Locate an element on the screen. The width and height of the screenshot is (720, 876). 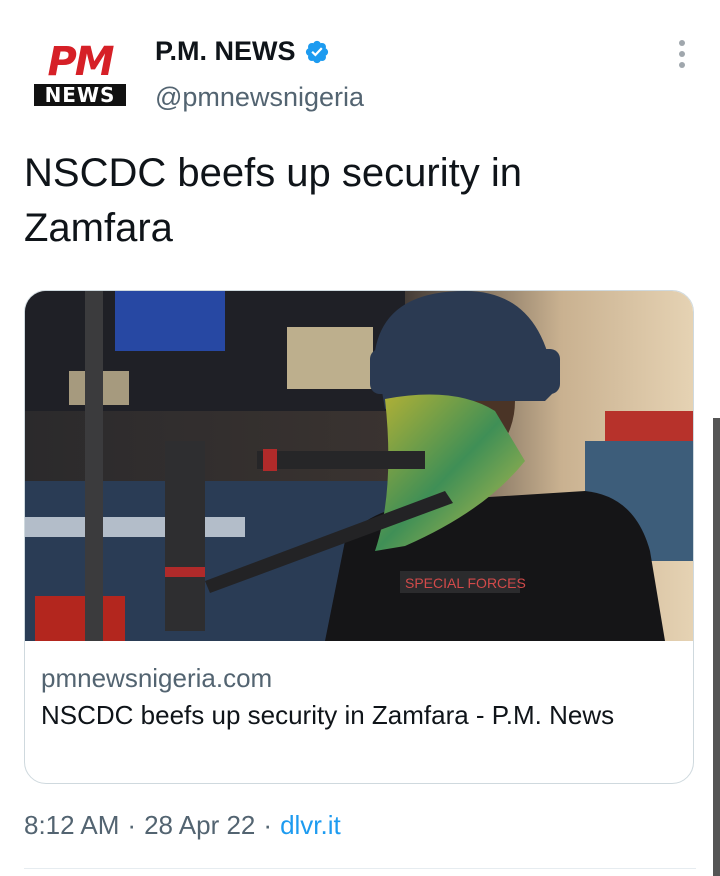
verified-badge-icon is located at coordinates (316, 51).